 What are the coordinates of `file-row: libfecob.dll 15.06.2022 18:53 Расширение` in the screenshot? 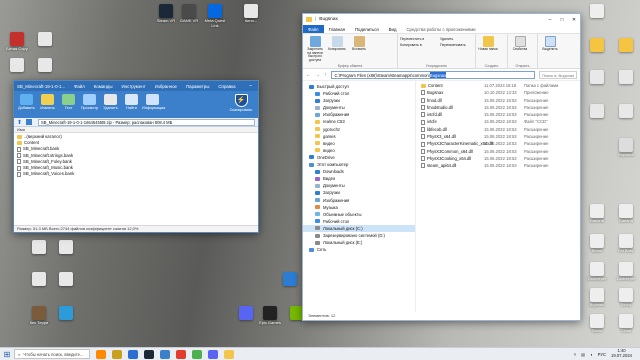 It's located at (498, 129).